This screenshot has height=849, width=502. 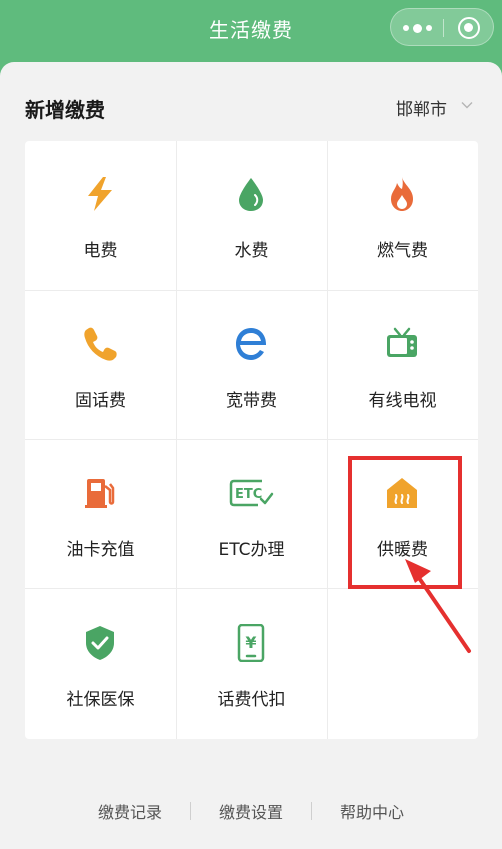 What do you see at coordinates (469, 28) in the screenshot?
I see `close-mini-program-button` at bounding box center [469, 28].